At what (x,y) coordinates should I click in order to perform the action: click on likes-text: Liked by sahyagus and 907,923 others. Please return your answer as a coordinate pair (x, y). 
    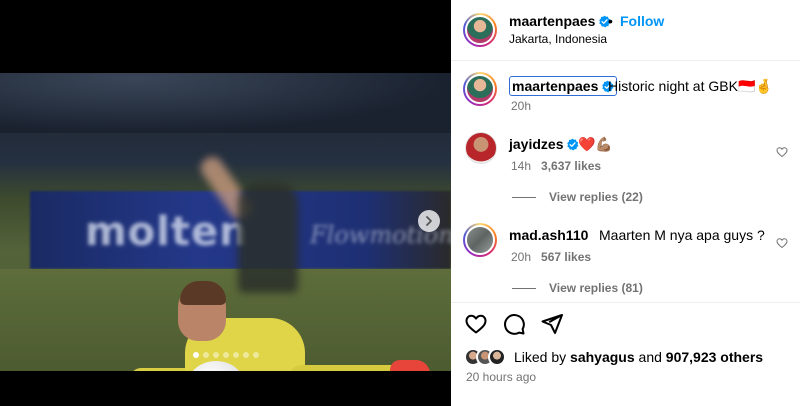
    Looking at the image, I should click on (638, 357).